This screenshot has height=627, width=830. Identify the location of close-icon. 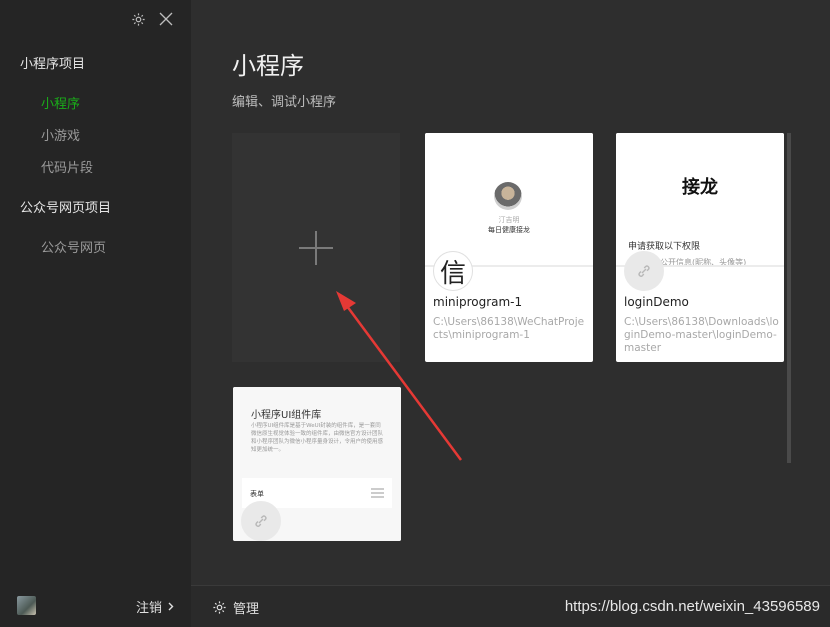
(166, 19).